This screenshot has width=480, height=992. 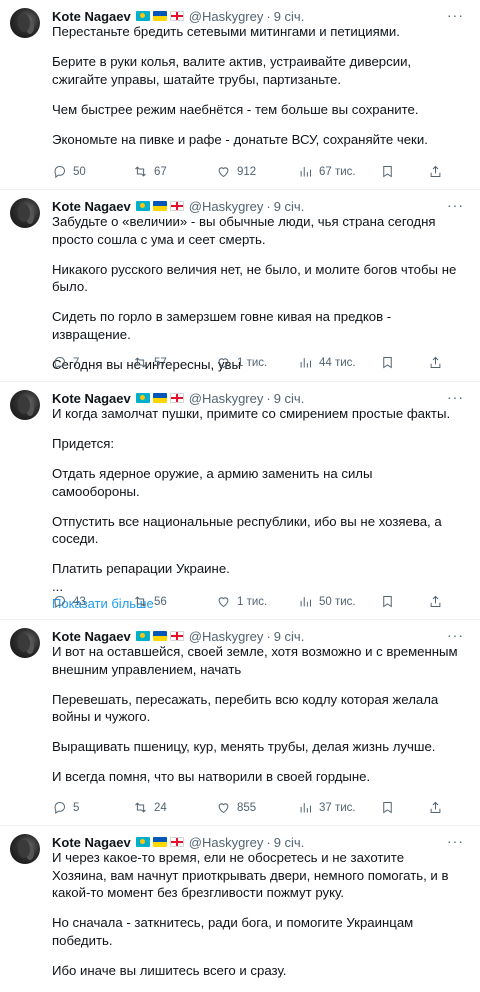 What do you see at coordinates (160, 362) in the screenshot?
I see `retweet-count: 57` at bounding box center [160, 362].